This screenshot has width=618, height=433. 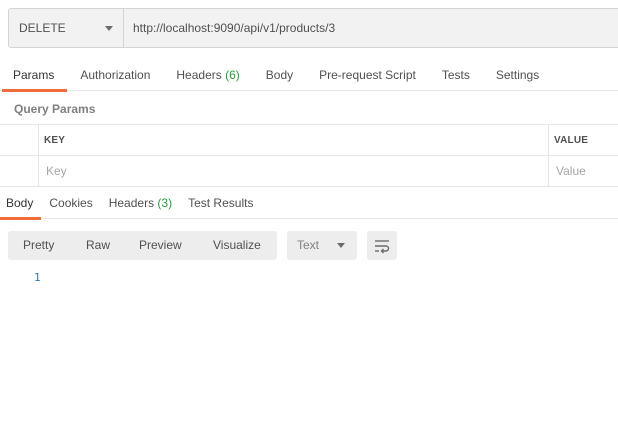 I want to click on tab-body: Body, so click(x=279, y=75).